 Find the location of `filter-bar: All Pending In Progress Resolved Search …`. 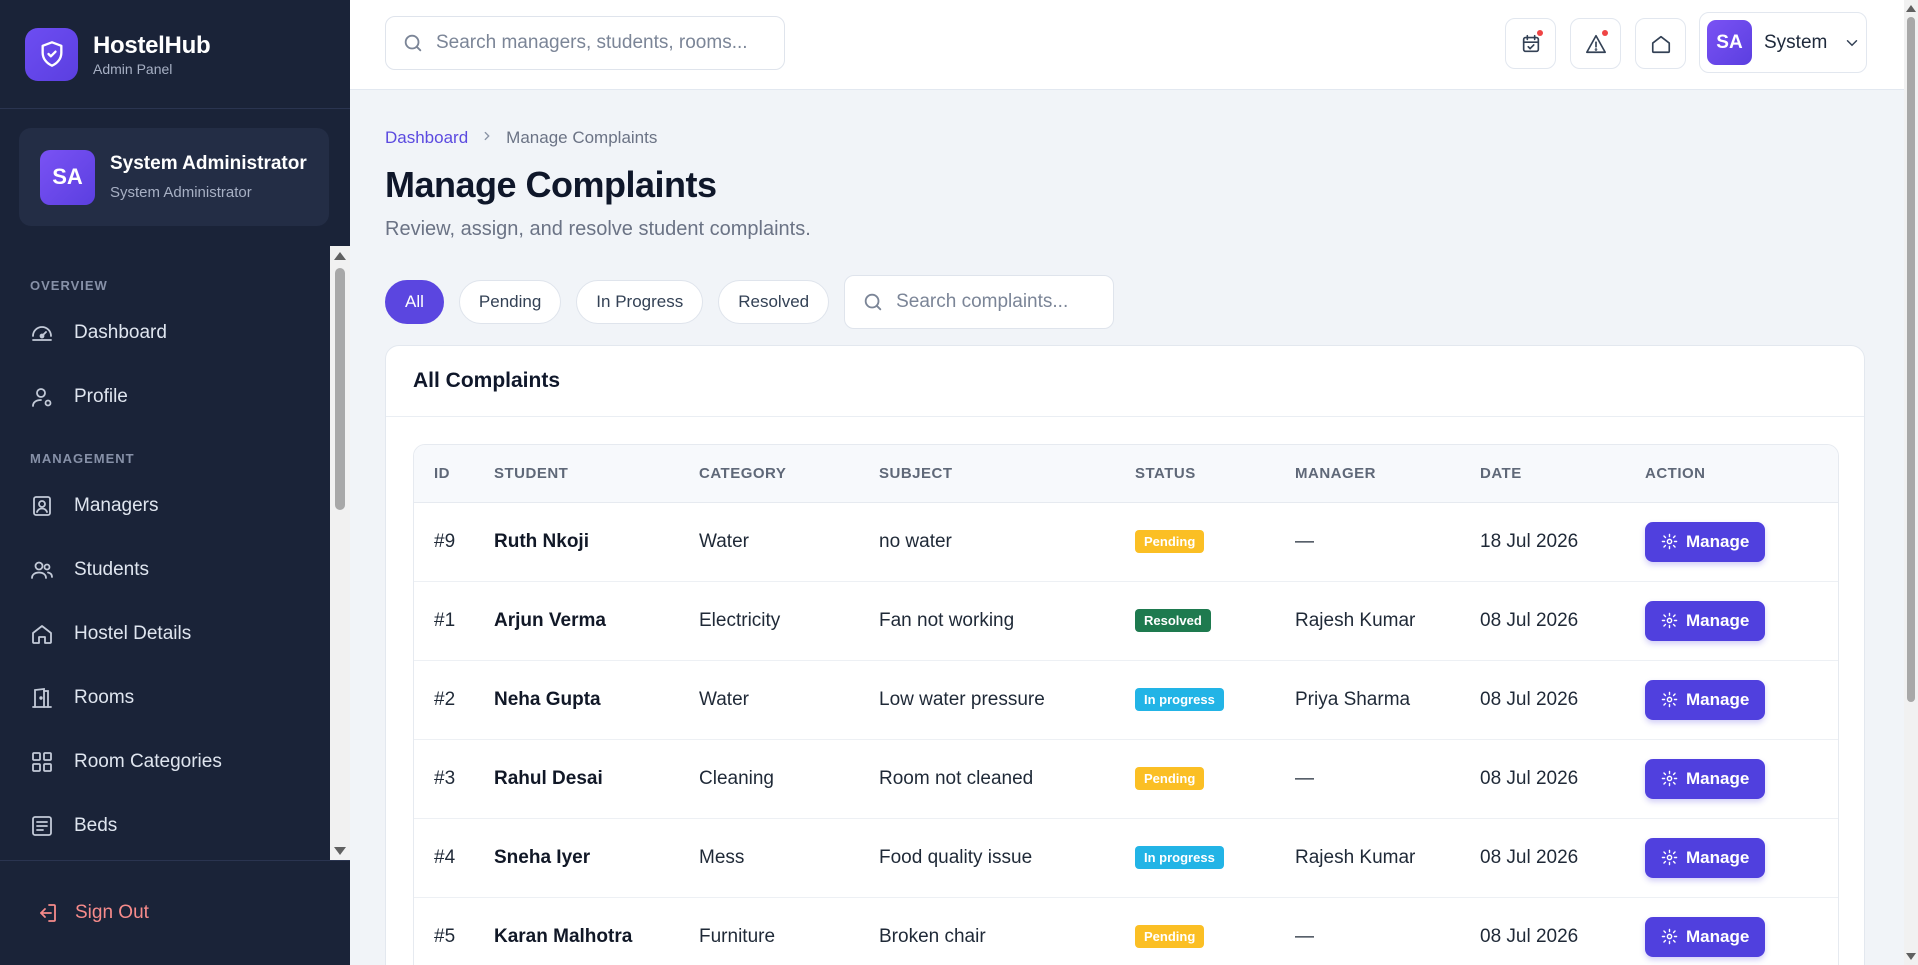

filter-bar: All Pending In Progress Resolved Search … is located at coordinates (1125, 302).